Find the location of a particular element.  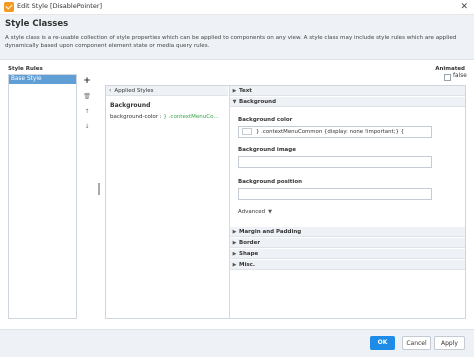

add-rule-icon: + is located at coordinates (87, 81).